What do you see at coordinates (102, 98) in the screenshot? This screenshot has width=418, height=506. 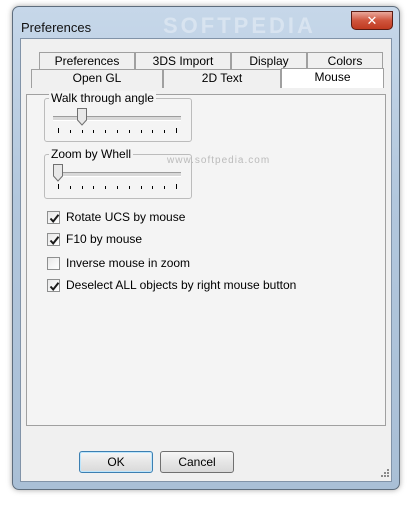 I see `group-label: Walk through angle` at bounding box center [102, 98].